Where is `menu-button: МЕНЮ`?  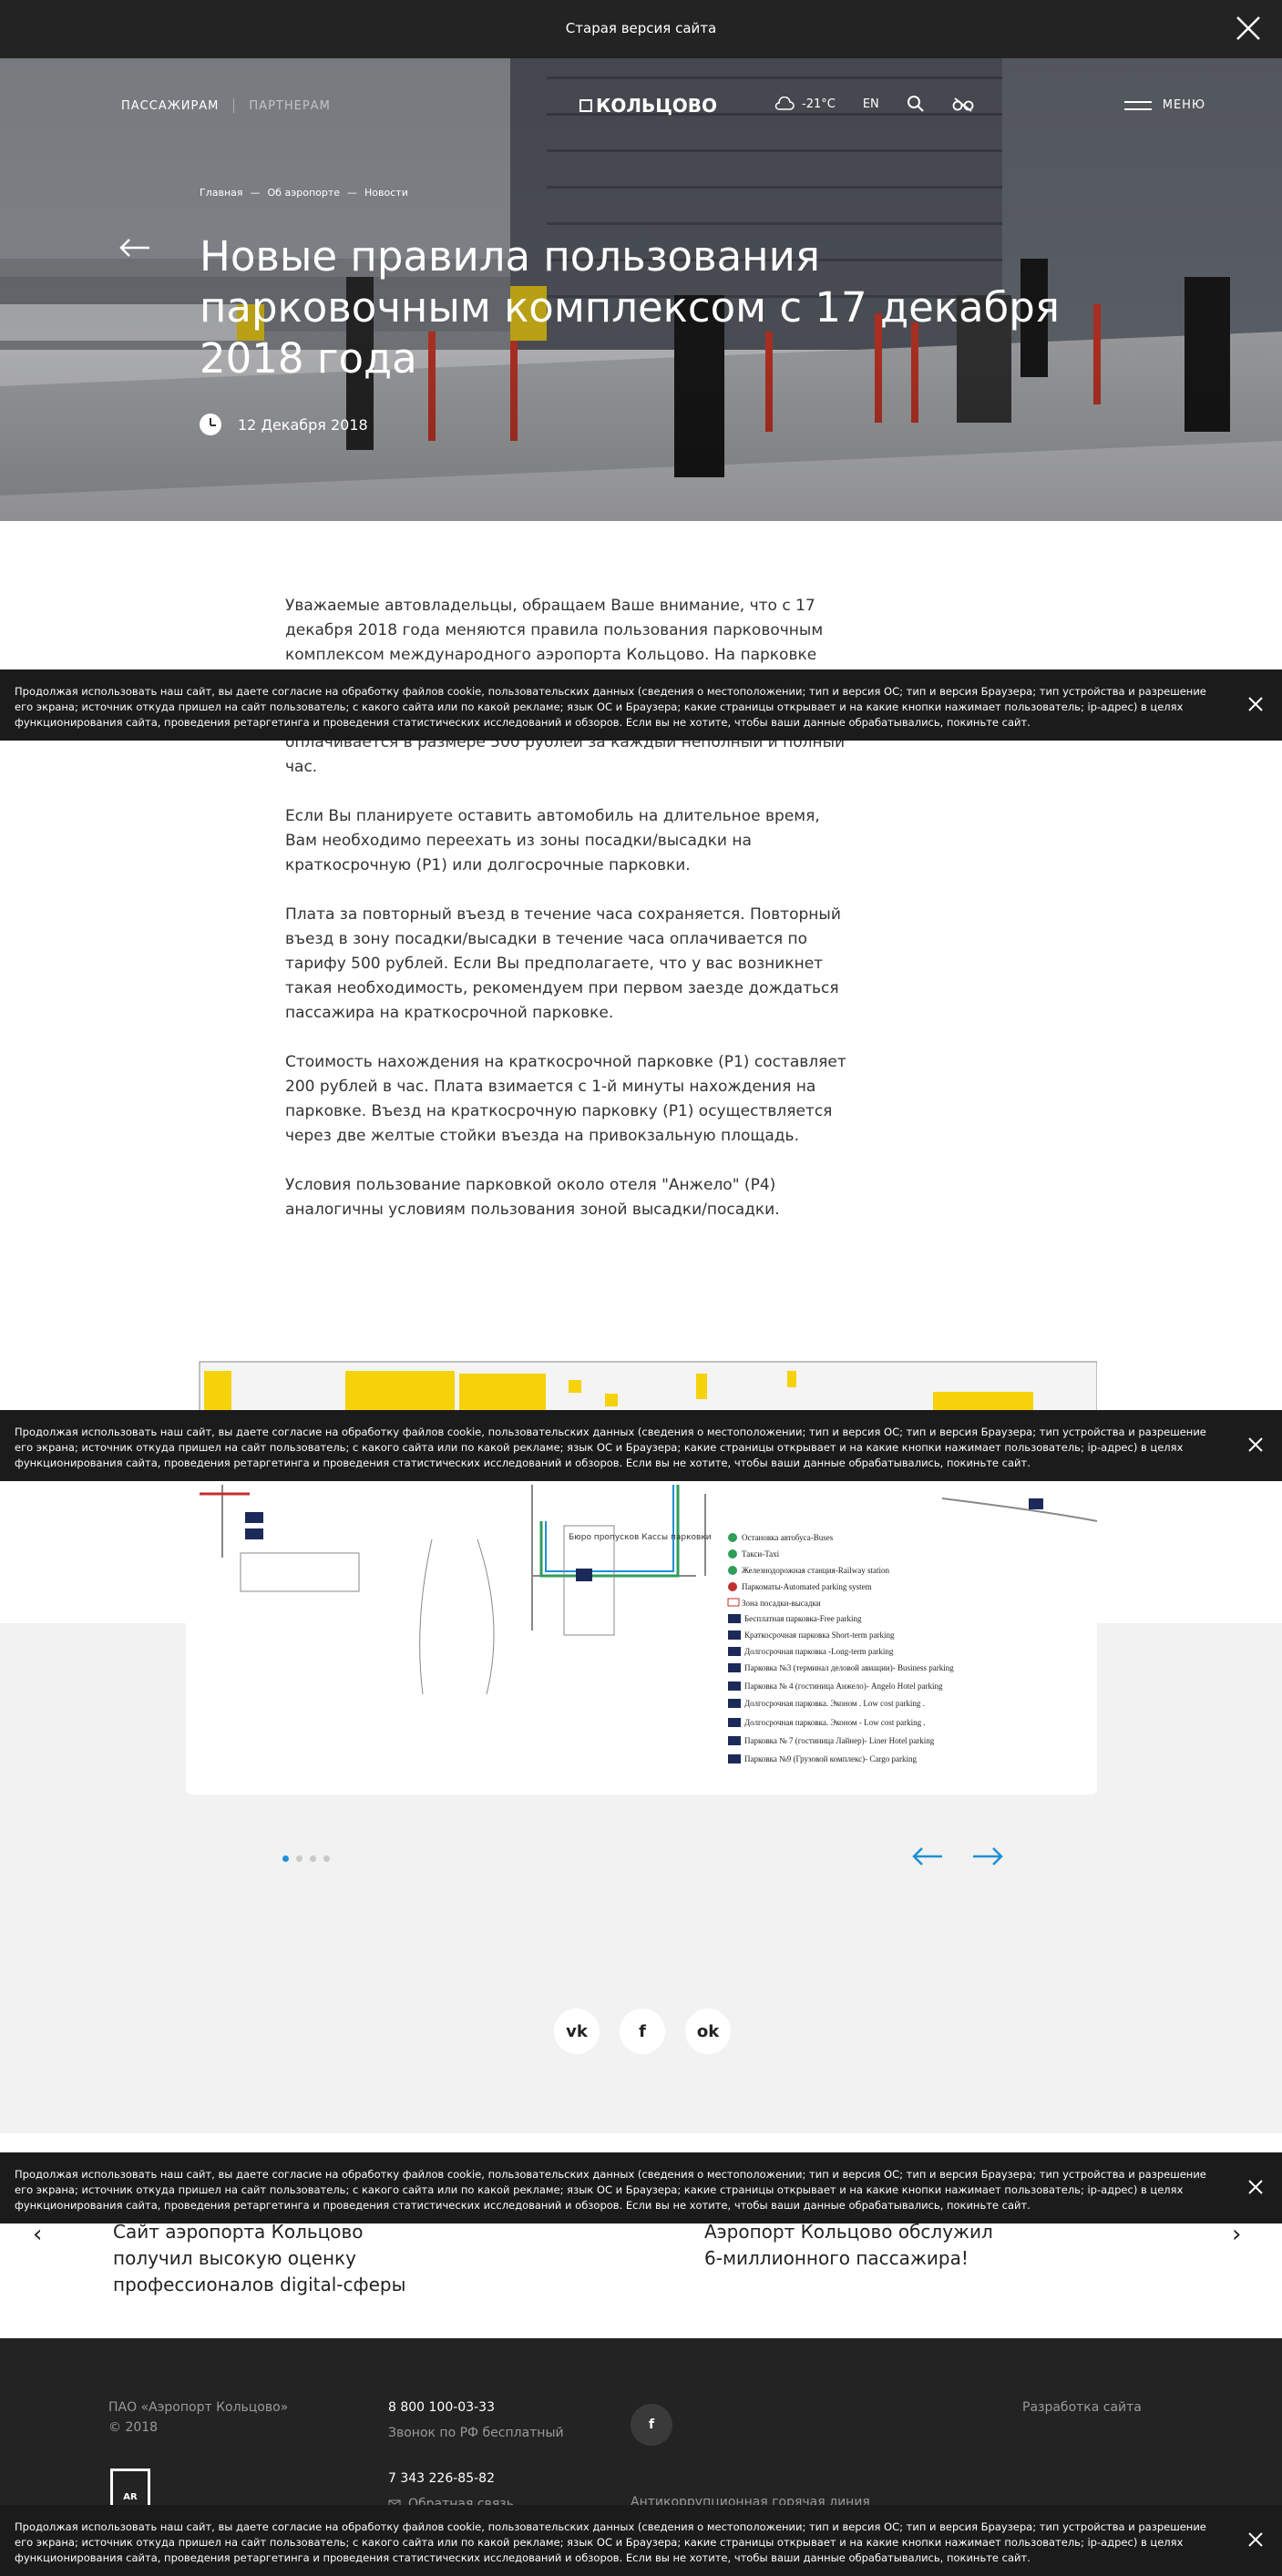 menu-button: МЕНЮ is located at coordinates (1164, 105).